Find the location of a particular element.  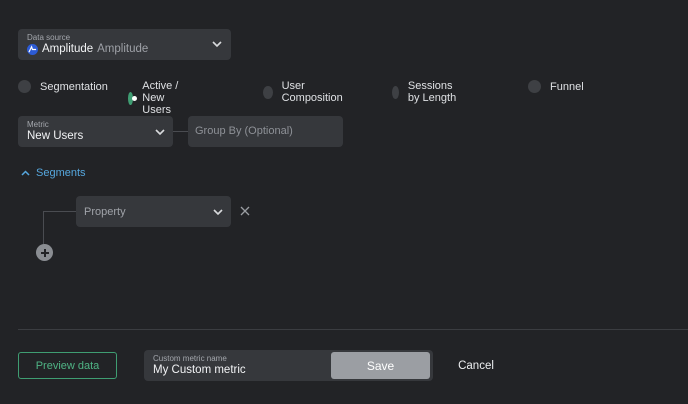

radio-user-composition: User Composition is located at coordinates (304, 92).